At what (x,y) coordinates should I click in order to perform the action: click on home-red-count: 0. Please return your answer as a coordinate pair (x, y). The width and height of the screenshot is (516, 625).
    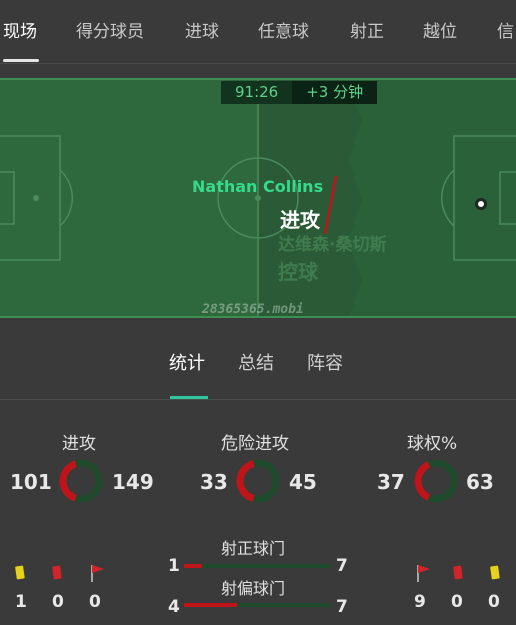
    Looking at the image, I should click on (58, 602).